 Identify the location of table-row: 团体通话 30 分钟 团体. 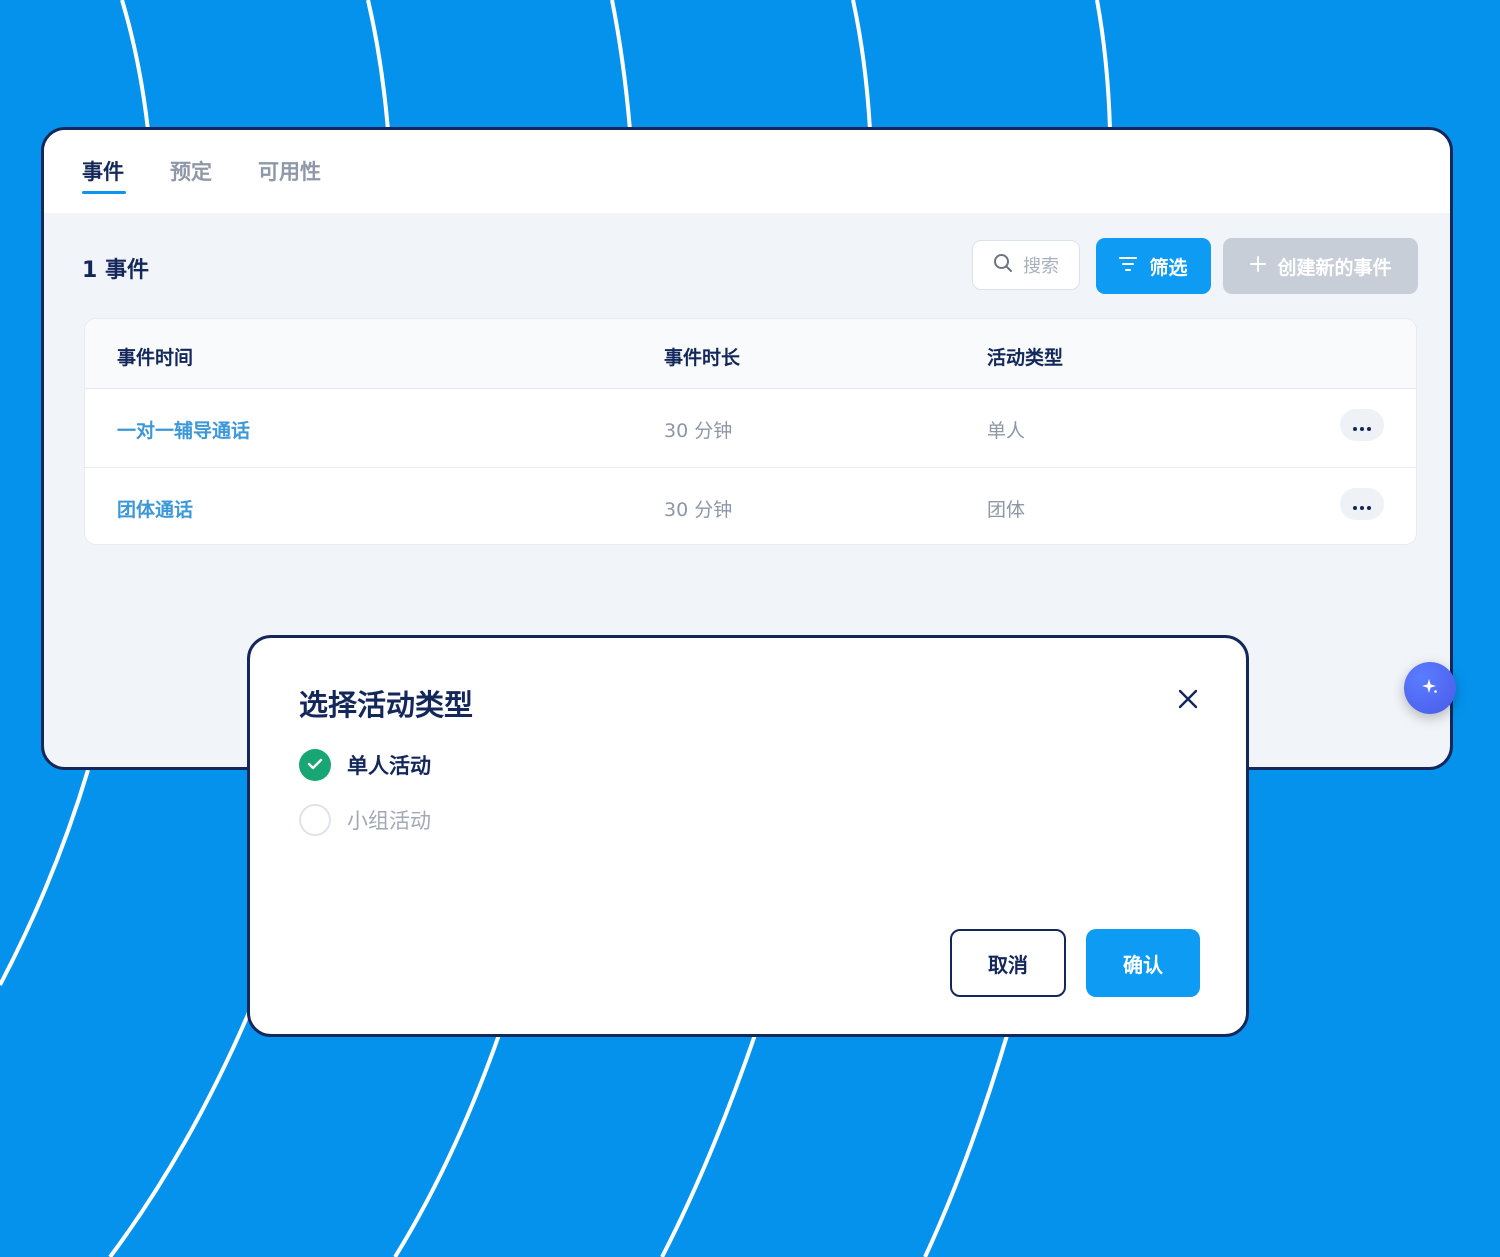
(750, 506).